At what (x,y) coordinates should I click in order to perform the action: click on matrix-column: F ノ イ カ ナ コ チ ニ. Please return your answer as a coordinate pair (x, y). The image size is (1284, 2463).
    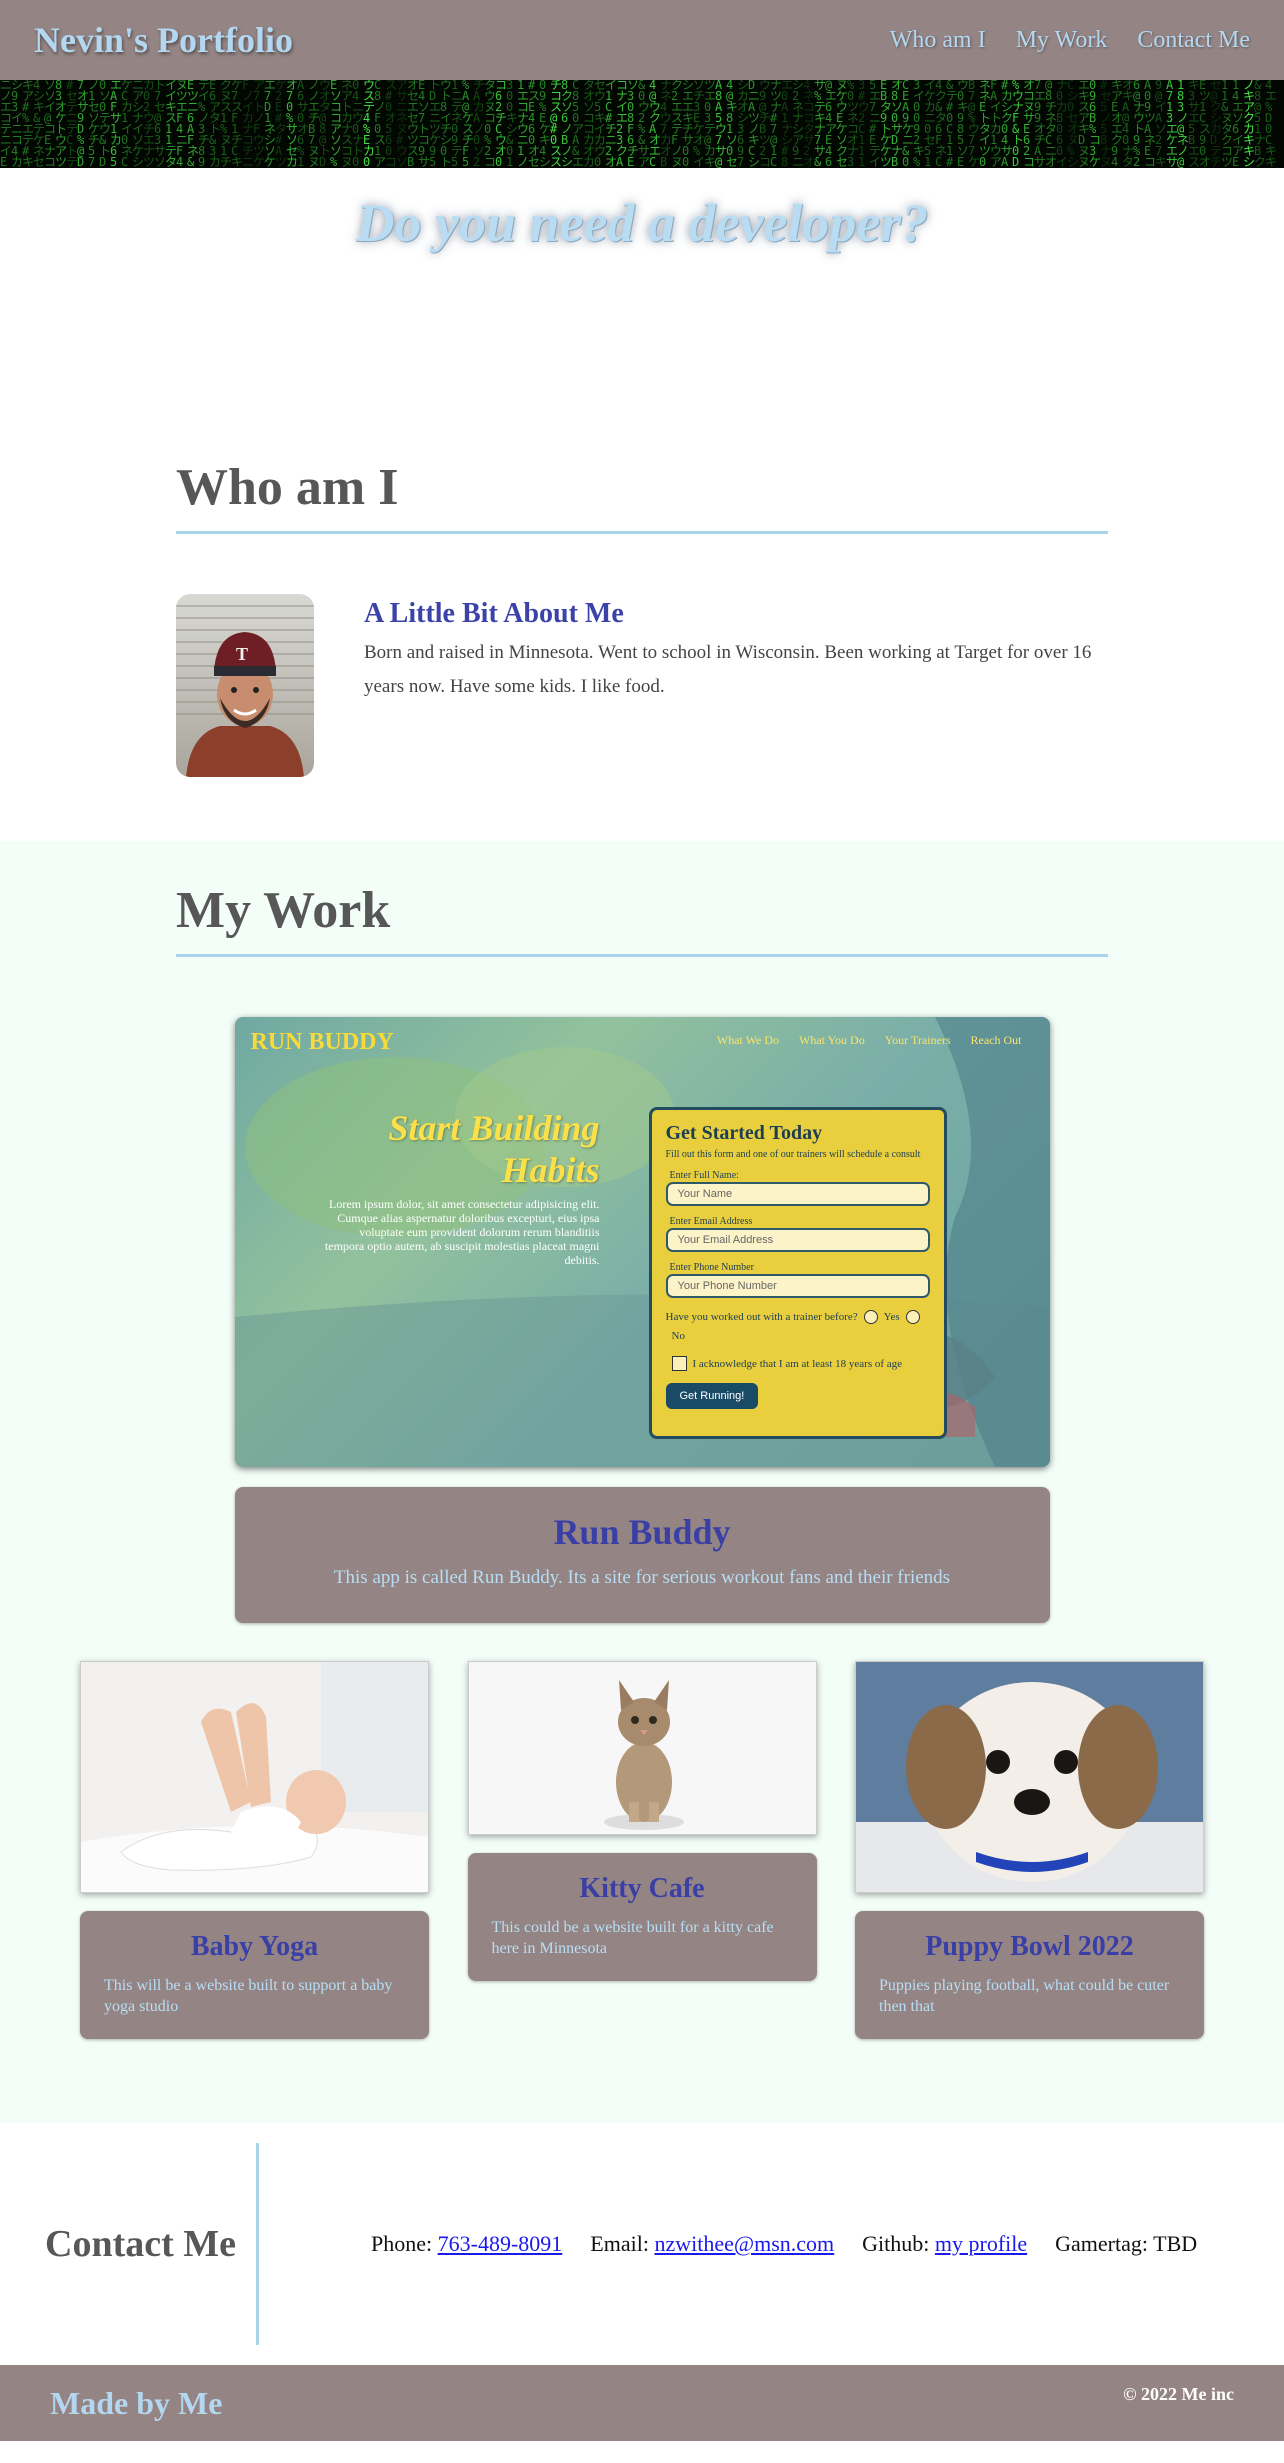
    Looking at the image, I should click on (247, 124).